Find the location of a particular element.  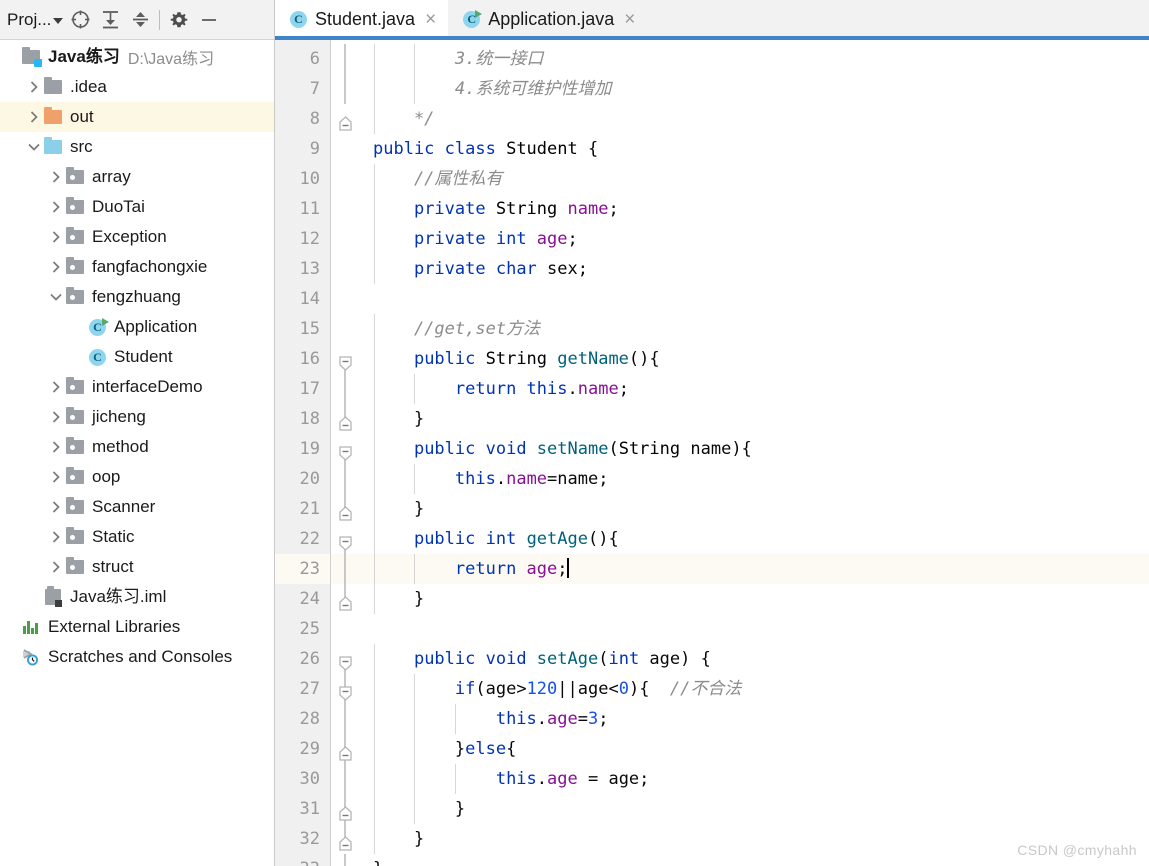

tree-item-out: out is located at coordinates (137, 117).